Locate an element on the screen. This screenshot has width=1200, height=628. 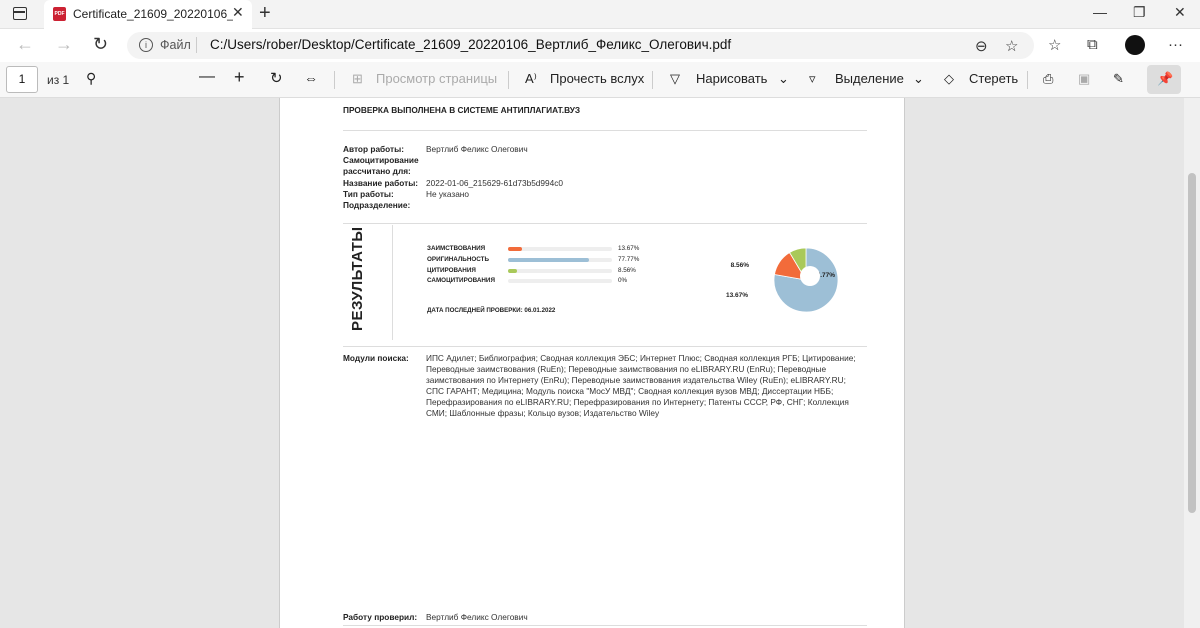
stat-value: 77.77% is located at coordinates (629, 259).